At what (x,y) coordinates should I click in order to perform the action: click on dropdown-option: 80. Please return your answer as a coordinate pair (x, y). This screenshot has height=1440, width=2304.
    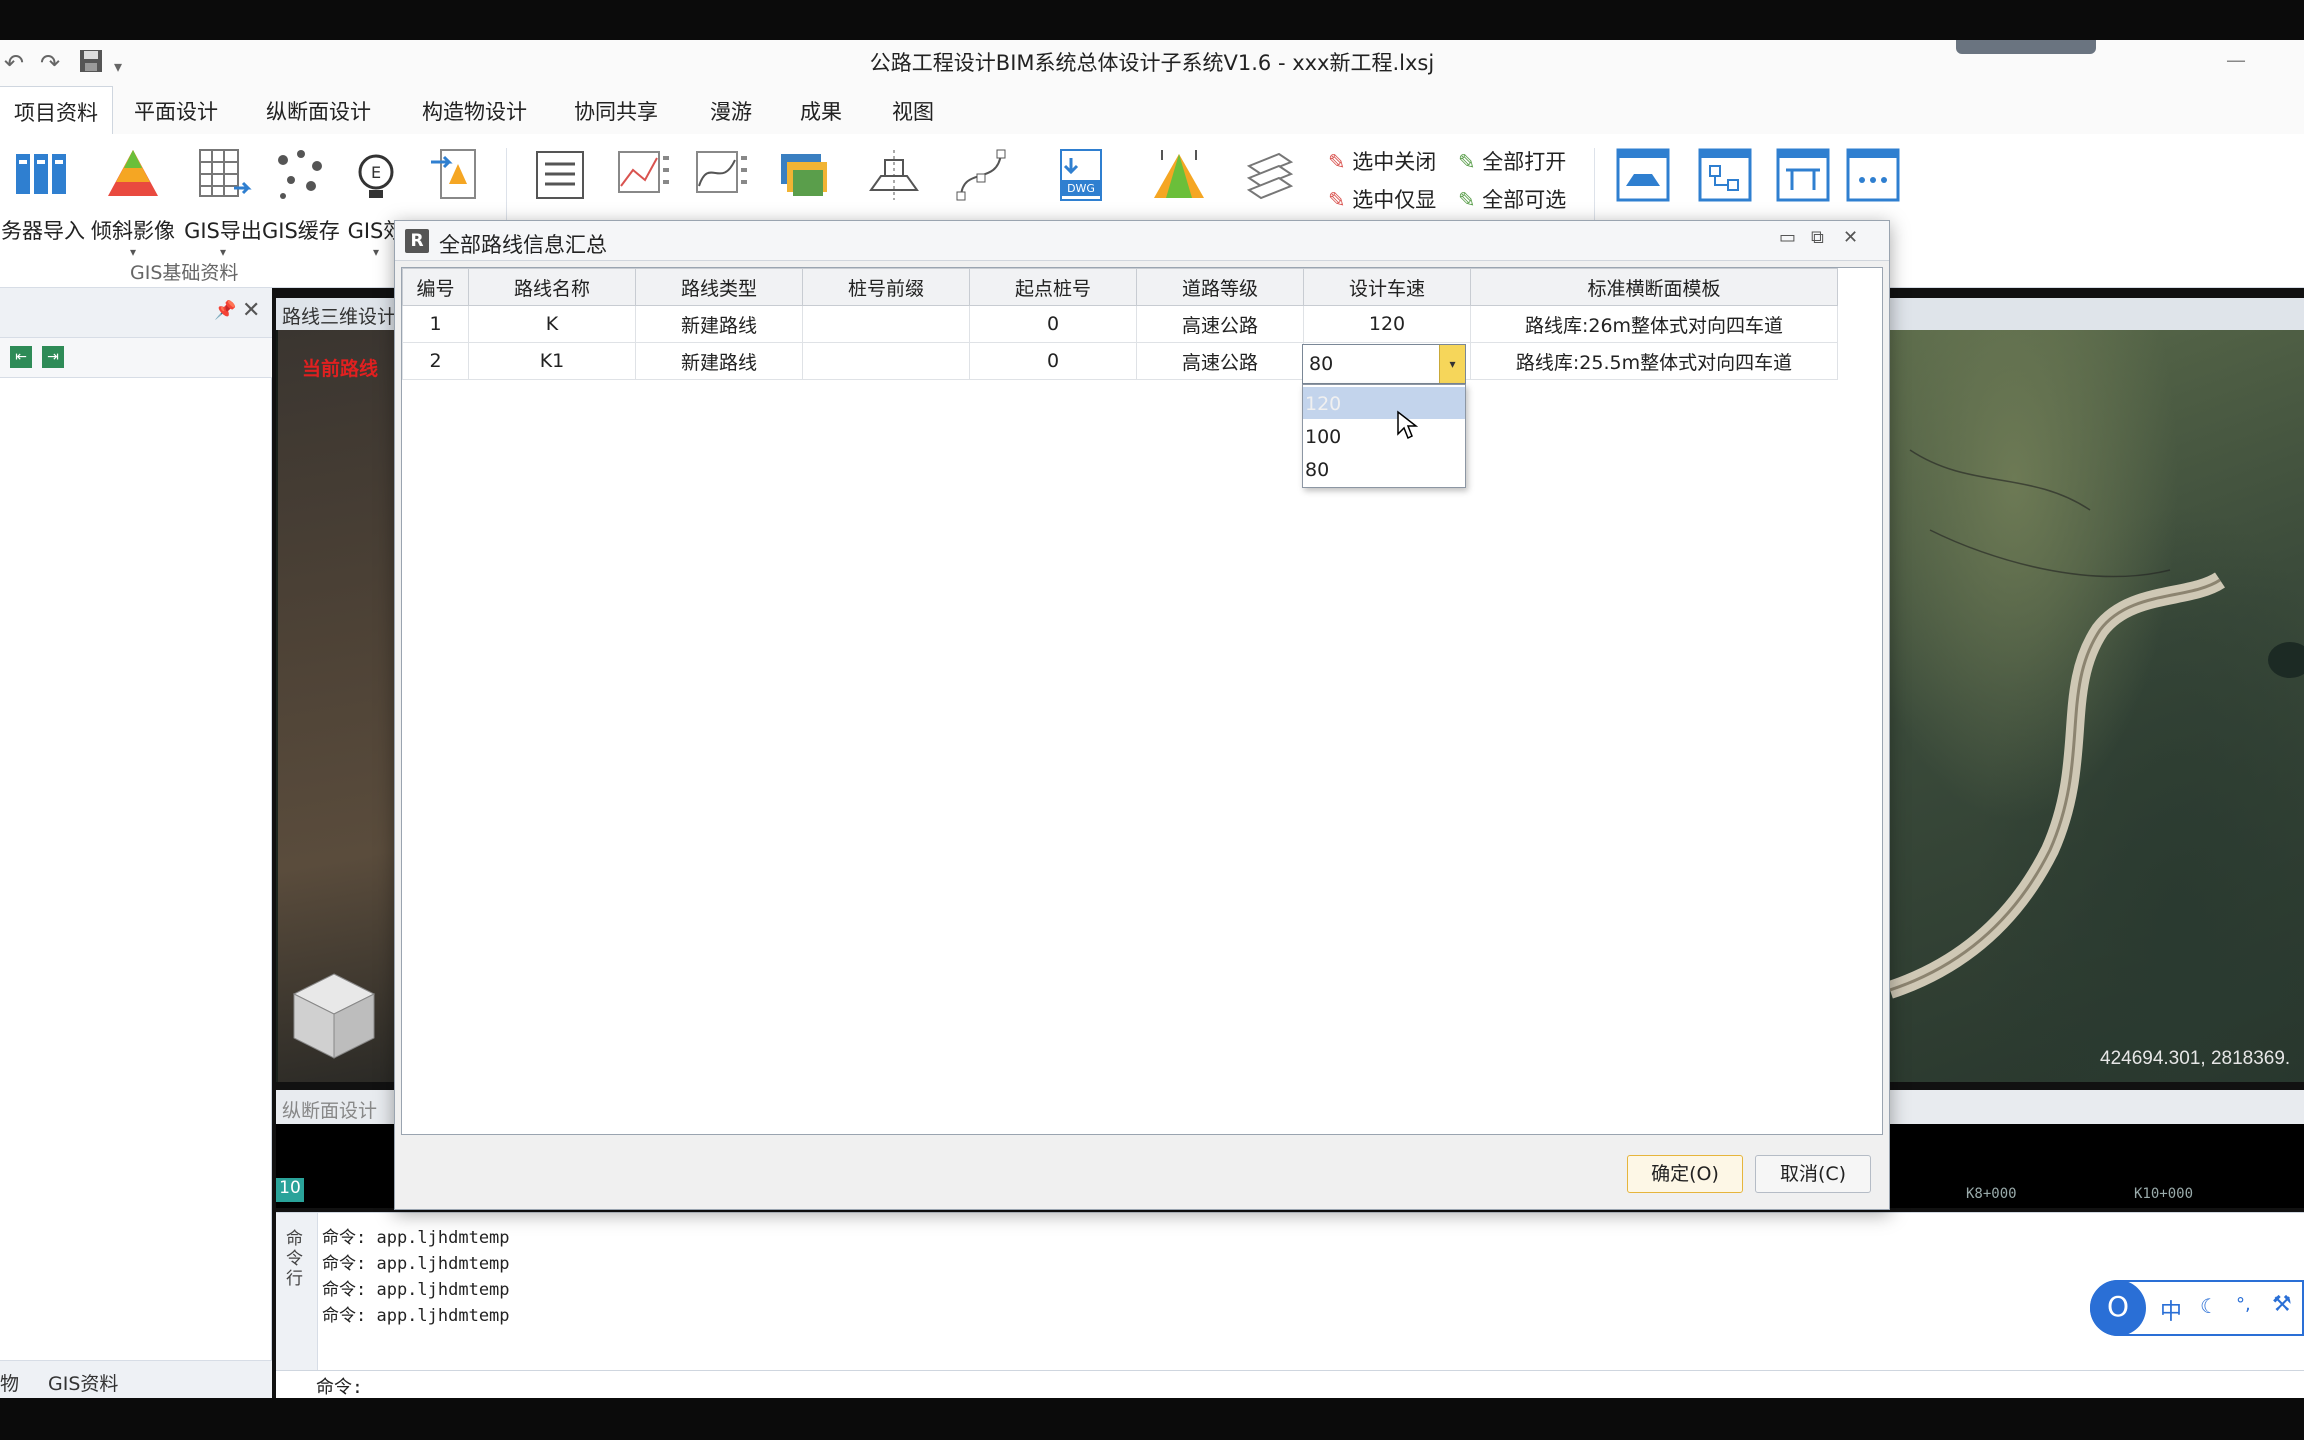
    Looking at the image, I should click on (1384, 469).